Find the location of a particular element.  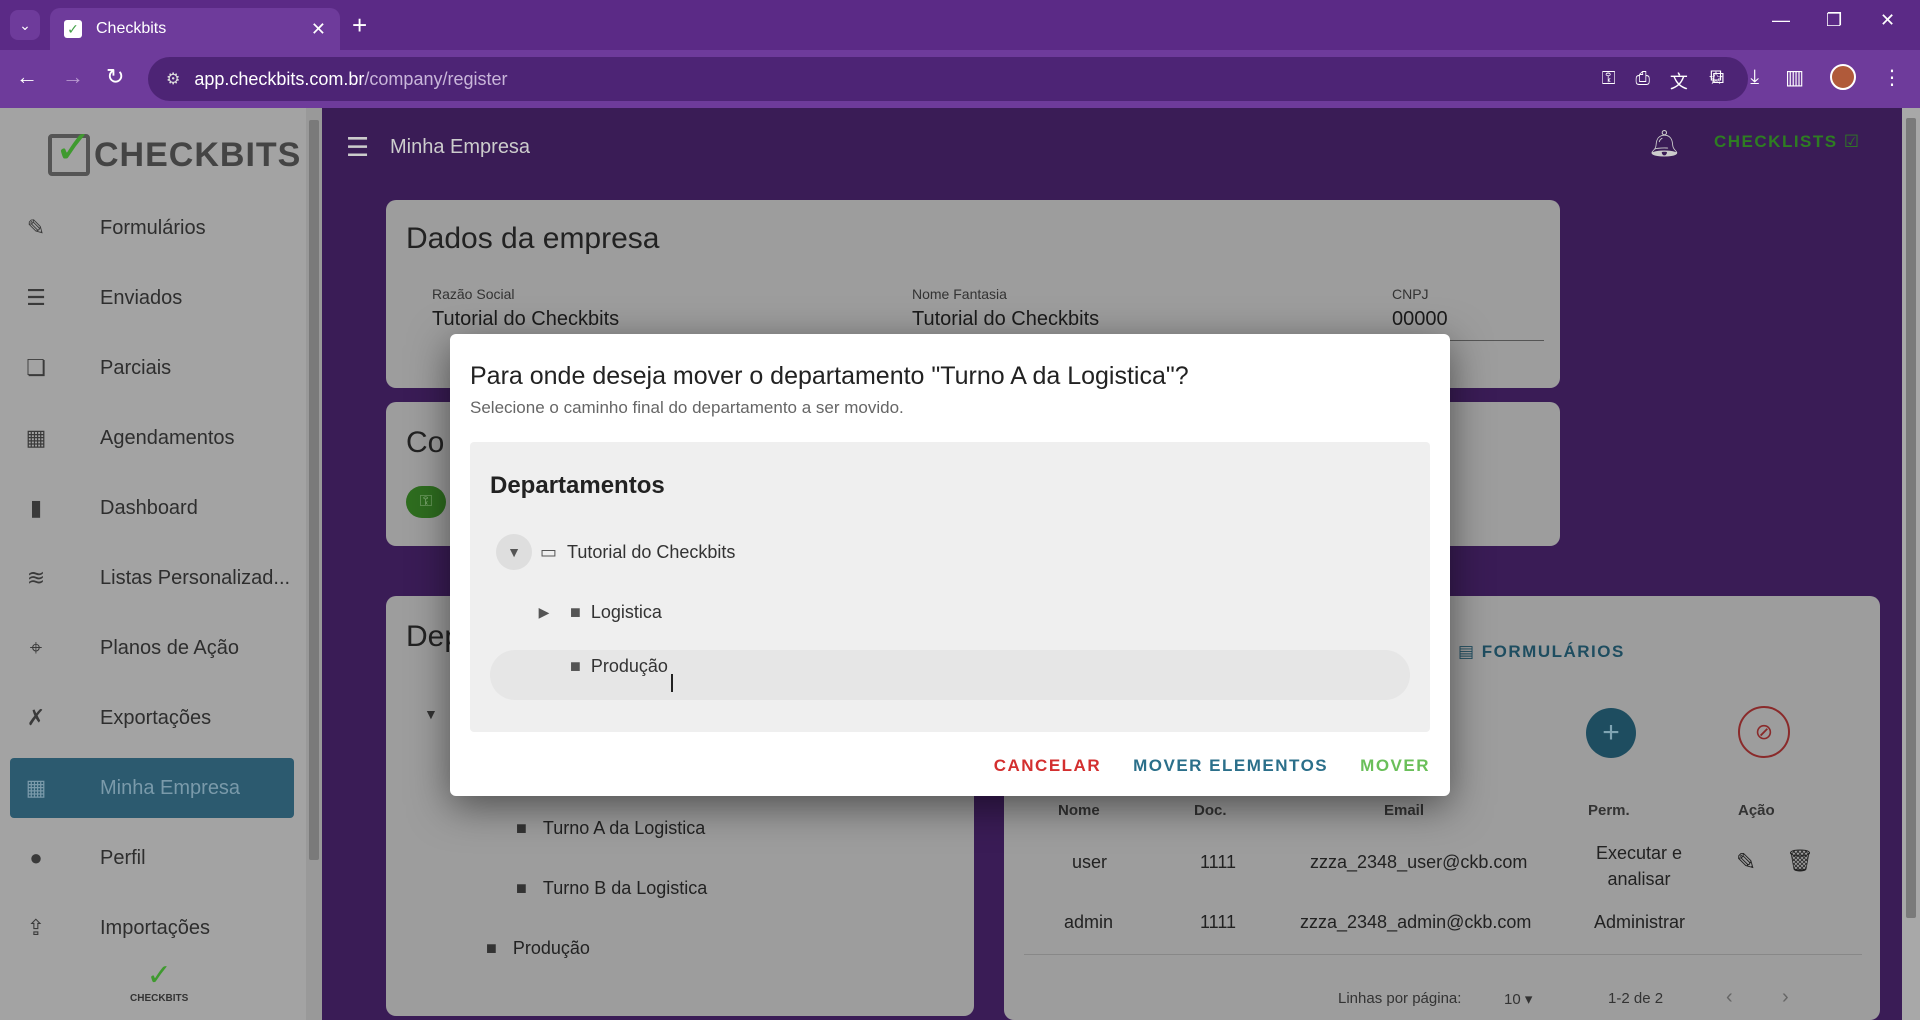

formularios-tab: ▤ FORMULÁRIOS is located at coordinates (1541, 652).